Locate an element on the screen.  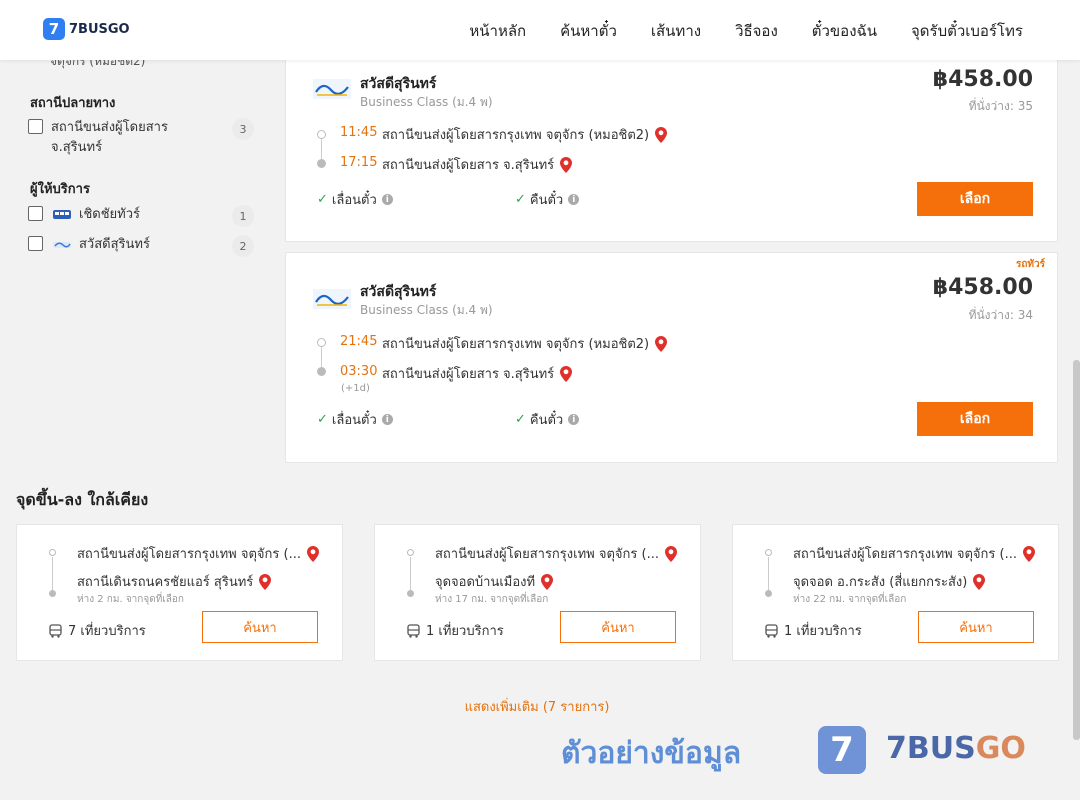
nav-search-ticket: ค้นหาตั๋ว is located at coordinates (588, 31).